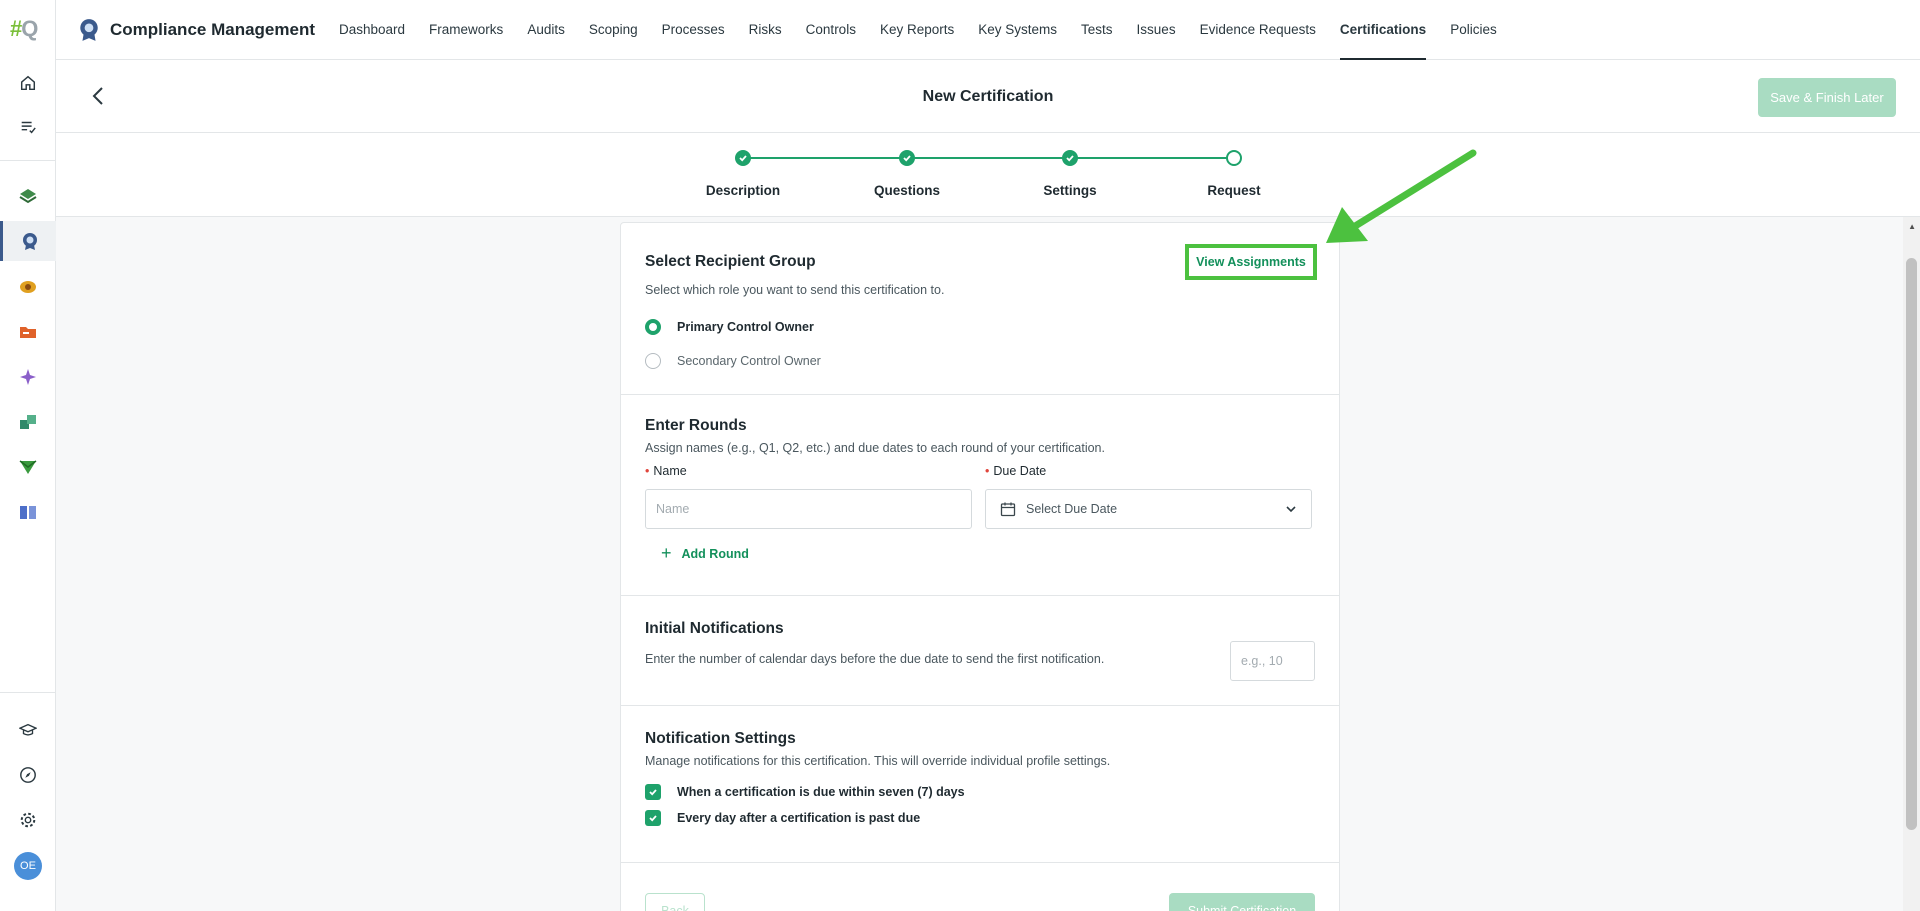  Describe the element at coordinates (28, 196) in the screenshot. I see `layers-icon` at that location.